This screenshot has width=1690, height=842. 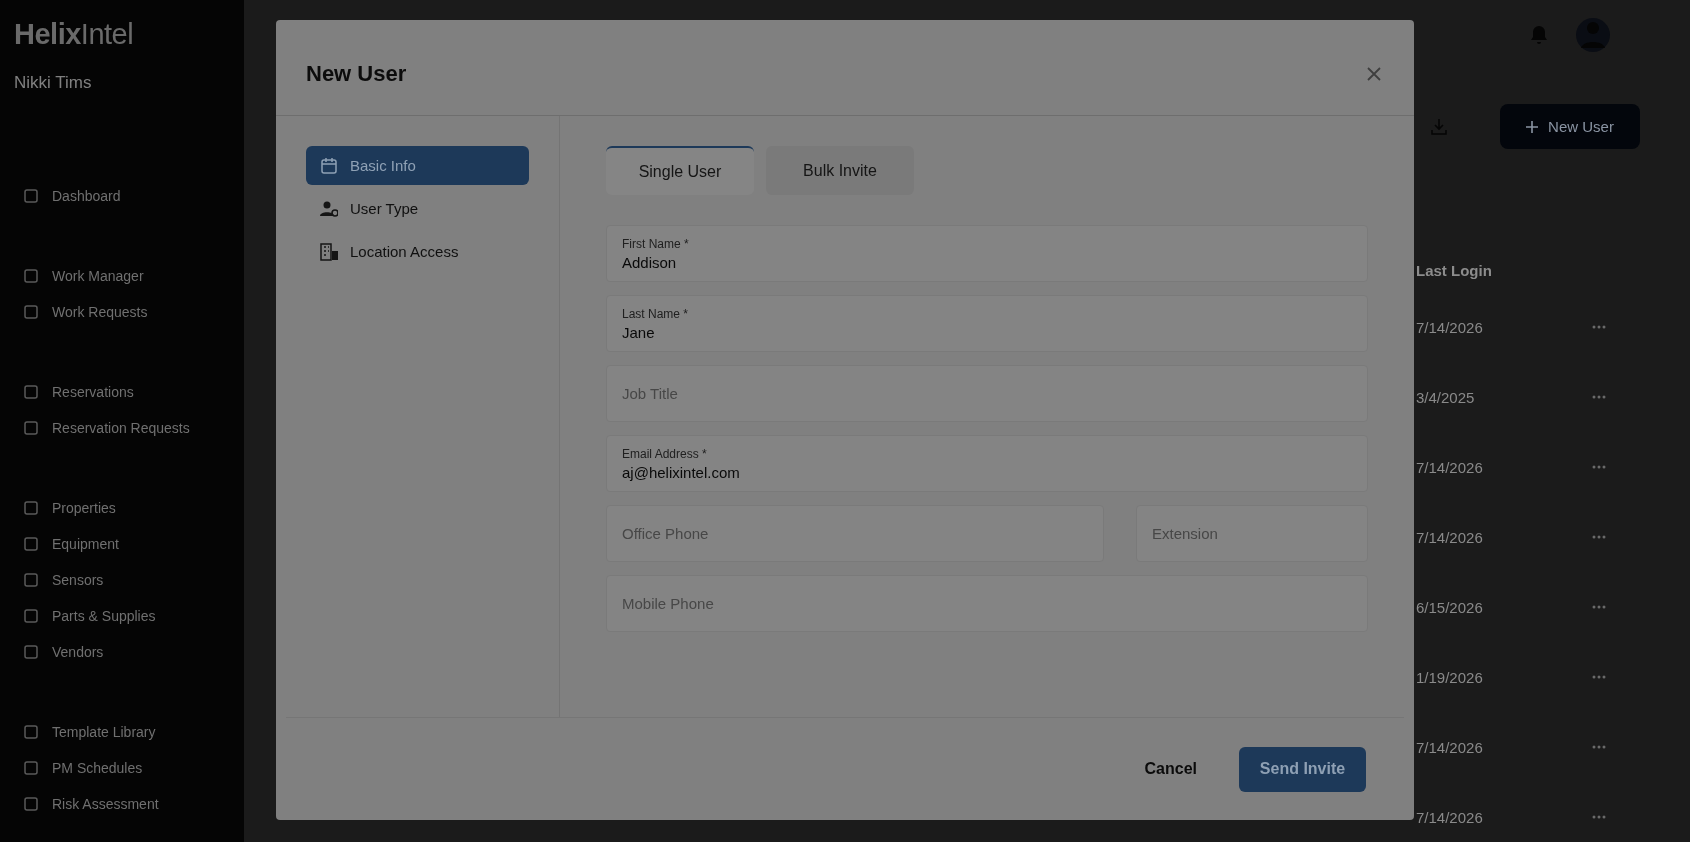 I want to click on send-invite-button: Send Invite, so click(x=1302, y=769).